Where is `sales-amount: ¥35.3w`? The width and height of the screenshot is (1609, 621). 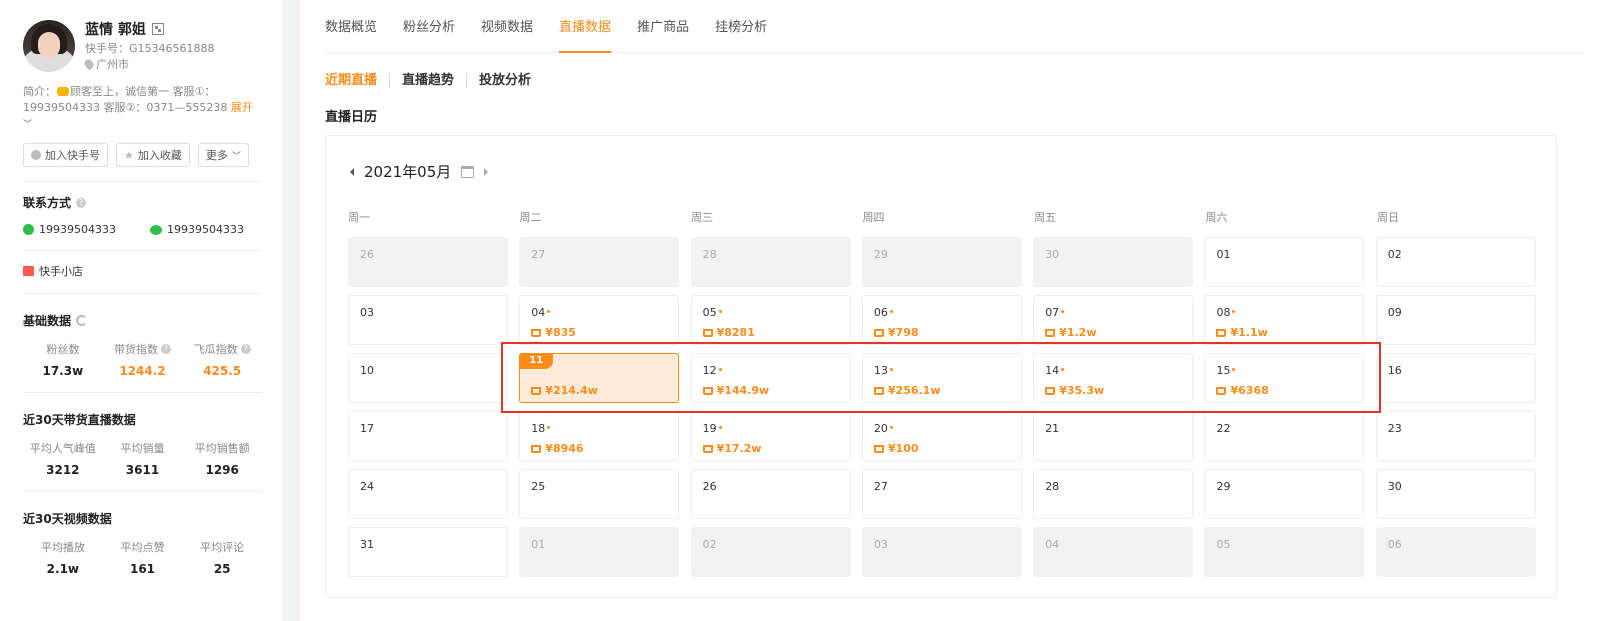 sales-amount: ¥35.3w is located at coordinates (1082, 390).